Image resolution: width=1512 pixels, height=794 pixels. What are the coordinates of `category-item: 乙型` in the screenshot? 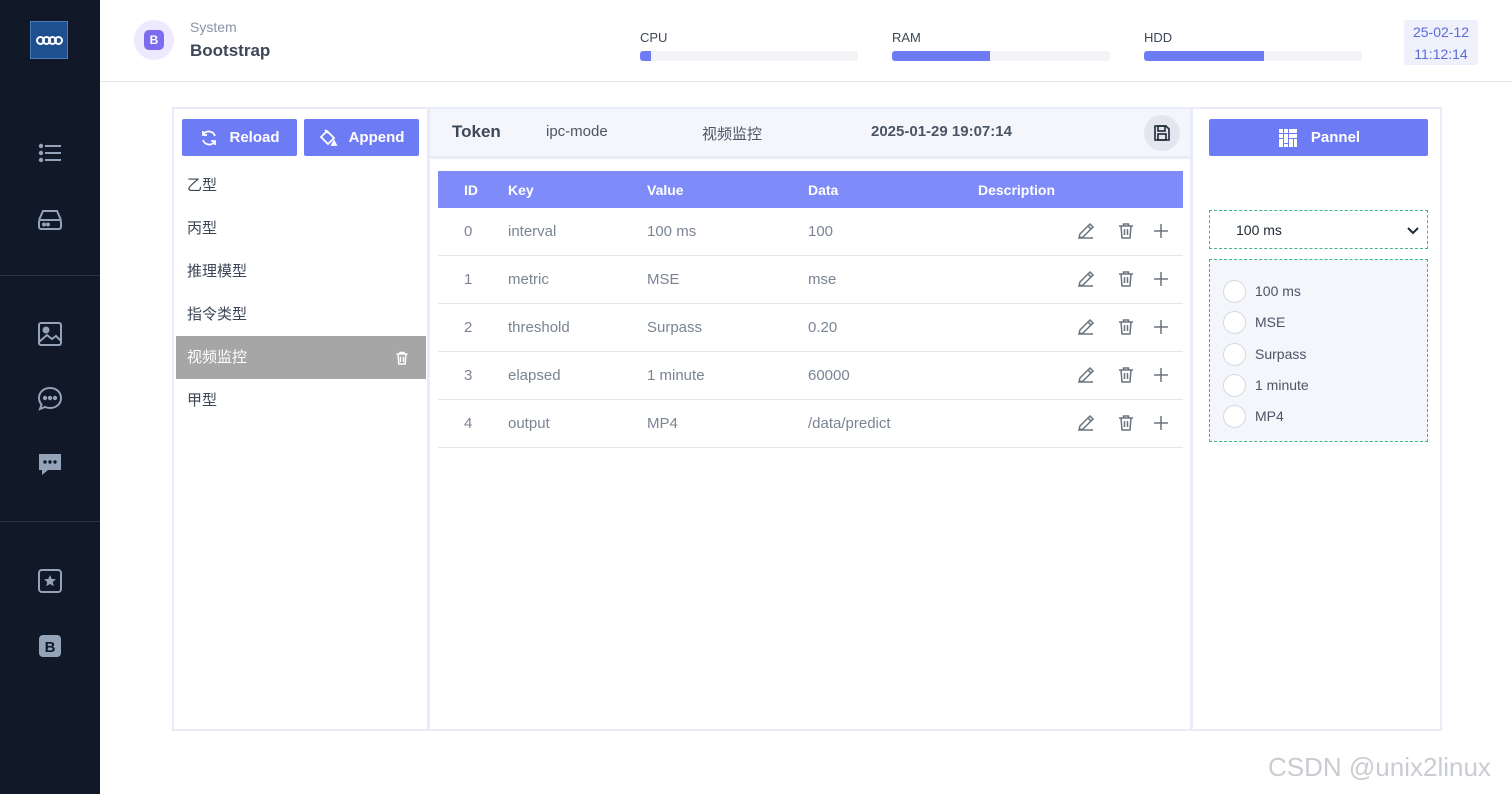 It's located at (301, 185).